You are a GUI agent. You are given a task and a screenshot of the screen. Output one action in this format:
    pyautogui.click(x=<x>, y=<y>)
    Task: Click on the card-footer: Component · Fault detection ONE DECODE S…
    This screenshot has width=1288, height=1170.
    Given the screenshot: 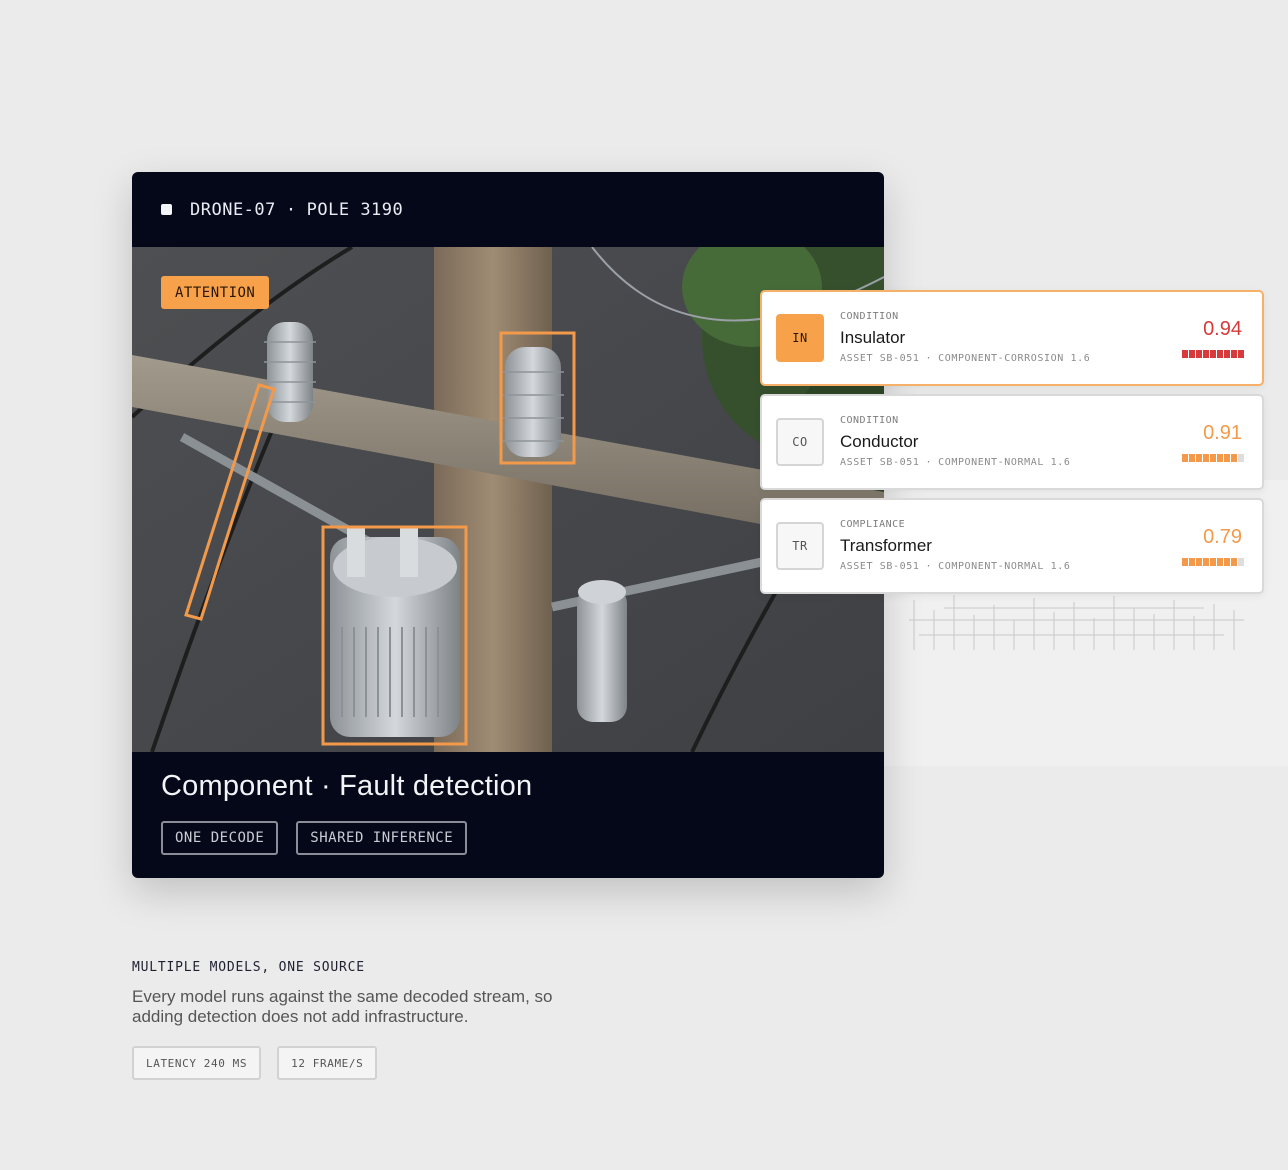 What is the action you would take?
    pyautogui.click(x=508, y=815)
    